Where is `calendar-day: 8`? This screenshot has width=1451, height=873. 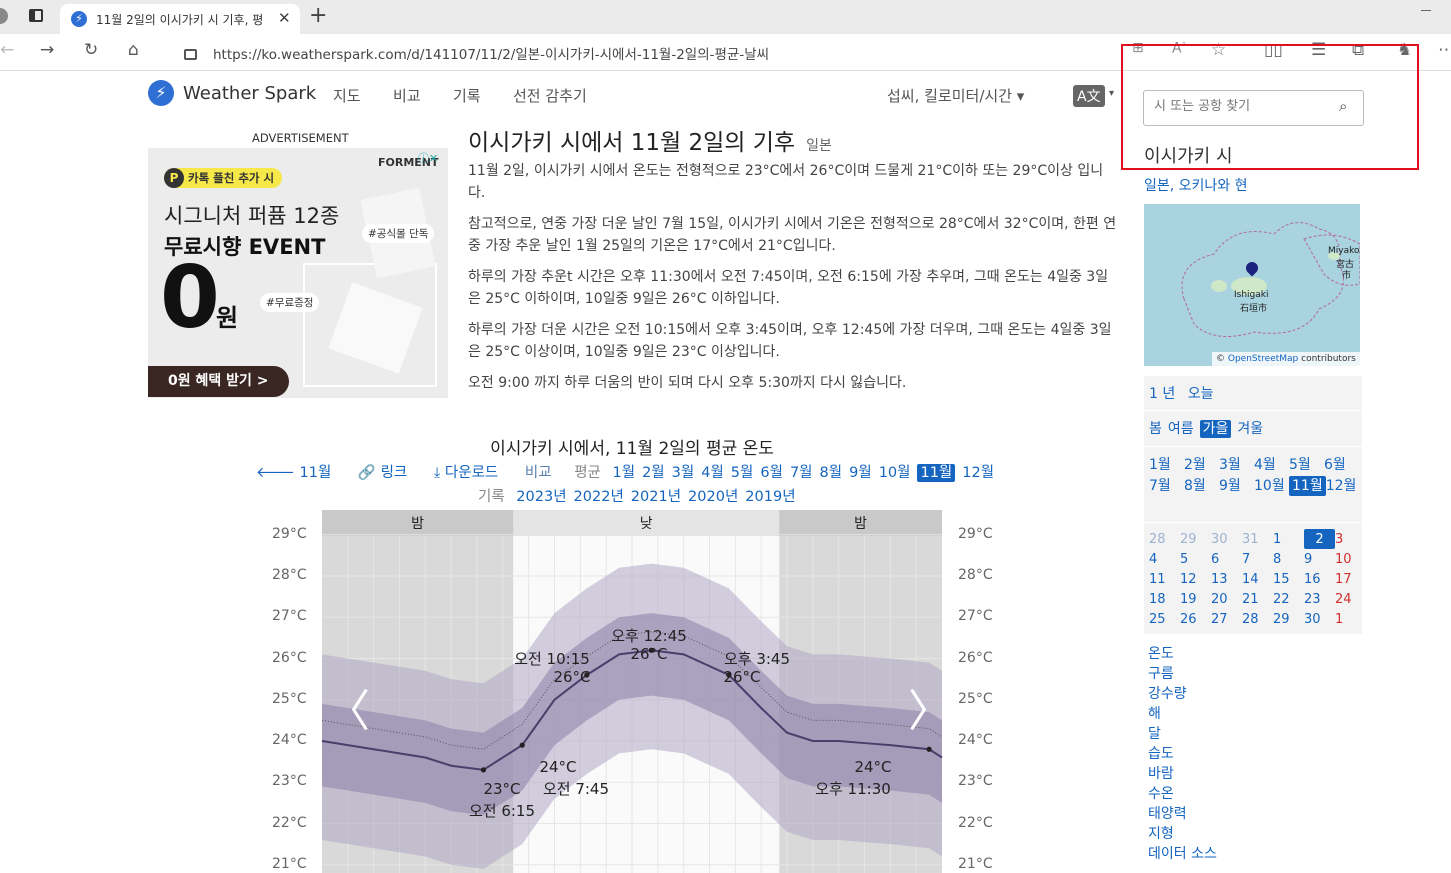
calendar-day: 8 is located at coordinates (1288, 559).